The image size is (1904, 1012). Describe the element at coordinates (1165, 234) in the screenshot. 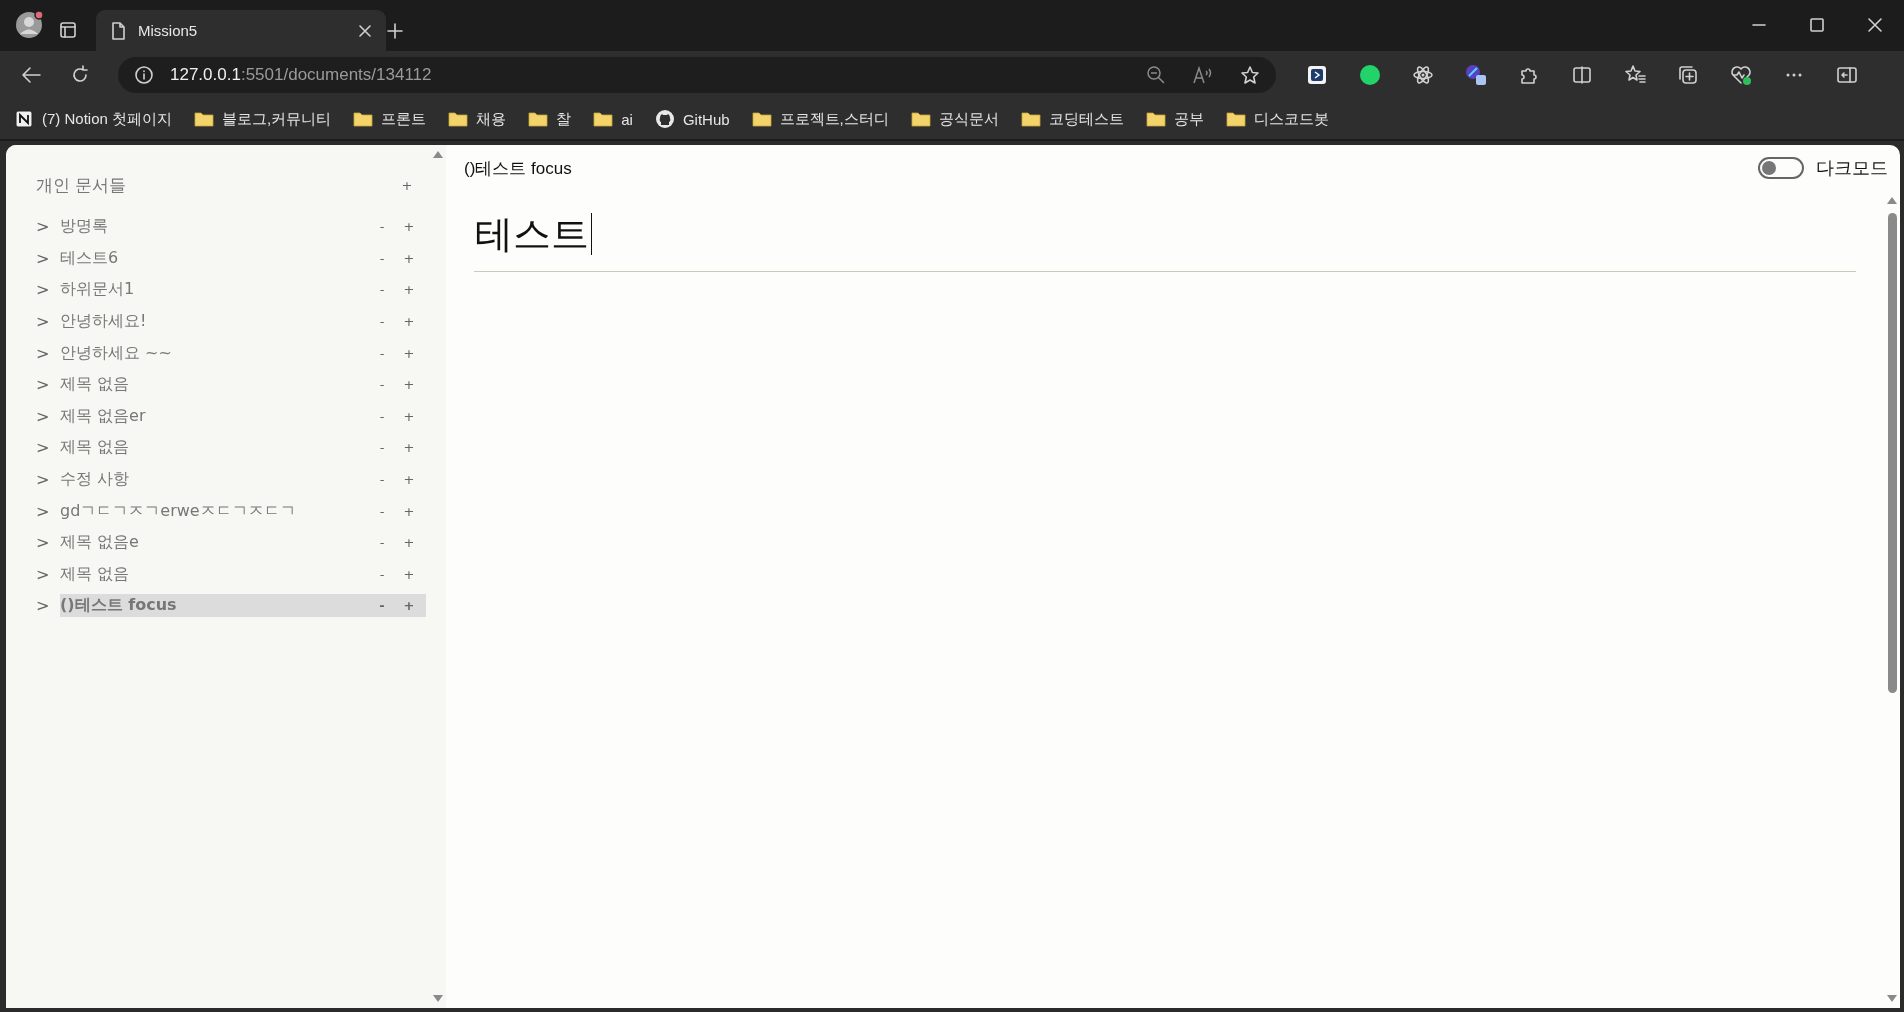

I see `title-field: 테스트` at that location.